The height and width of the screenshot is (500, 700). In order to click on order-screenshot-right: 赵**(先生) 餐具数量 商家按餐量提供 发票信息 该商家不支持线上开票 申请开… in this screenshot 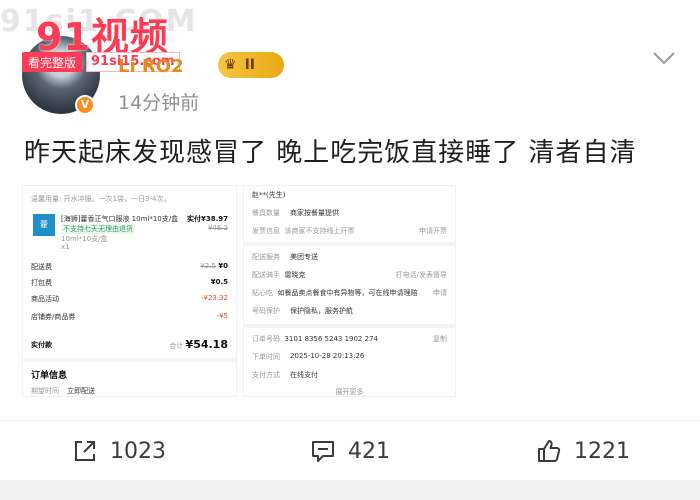, I will do `click(349, 291)`.